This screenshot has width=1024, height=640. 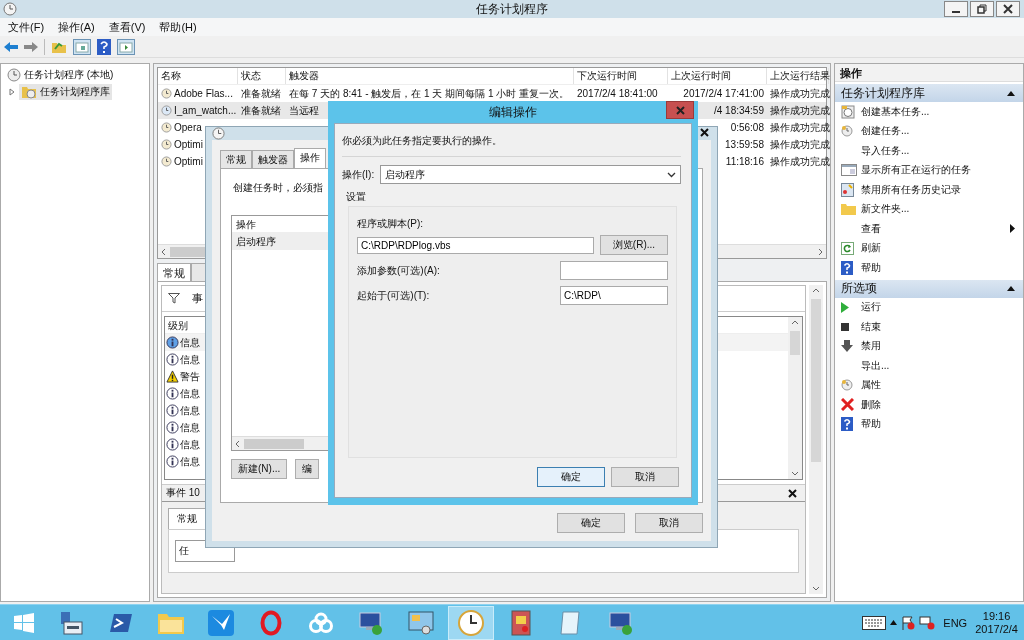 What do you see at coordinates (174, 298) in the screenshot?
I see `filter-icon` at bounding box center [174, 298].